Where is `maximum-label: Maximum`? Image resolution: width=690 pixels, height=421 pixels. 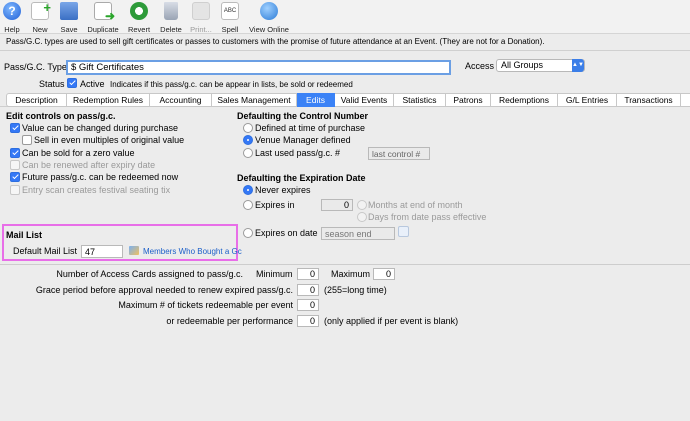
maximum-label: Maximum is located at coordinates (351, 274).